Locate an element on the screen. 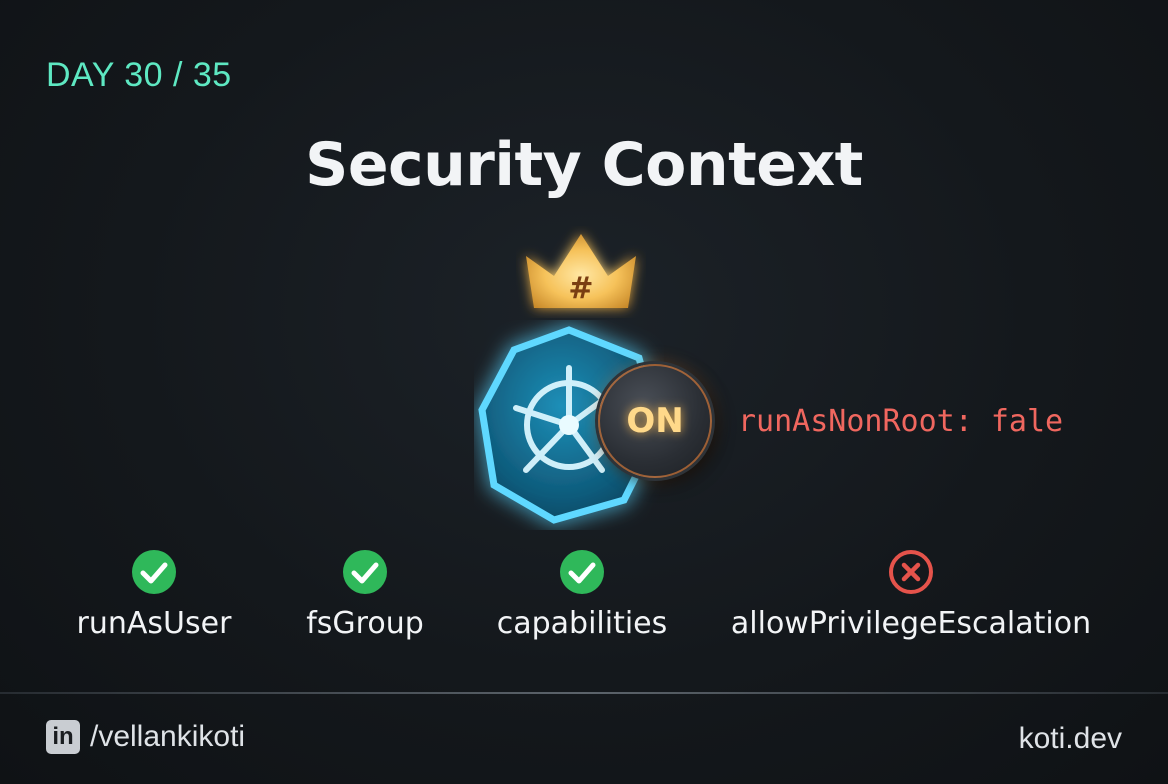 Image resolution: width=1168 pixels, height=784 pixels. switch-label: ON is located at coordinates (655, 421).